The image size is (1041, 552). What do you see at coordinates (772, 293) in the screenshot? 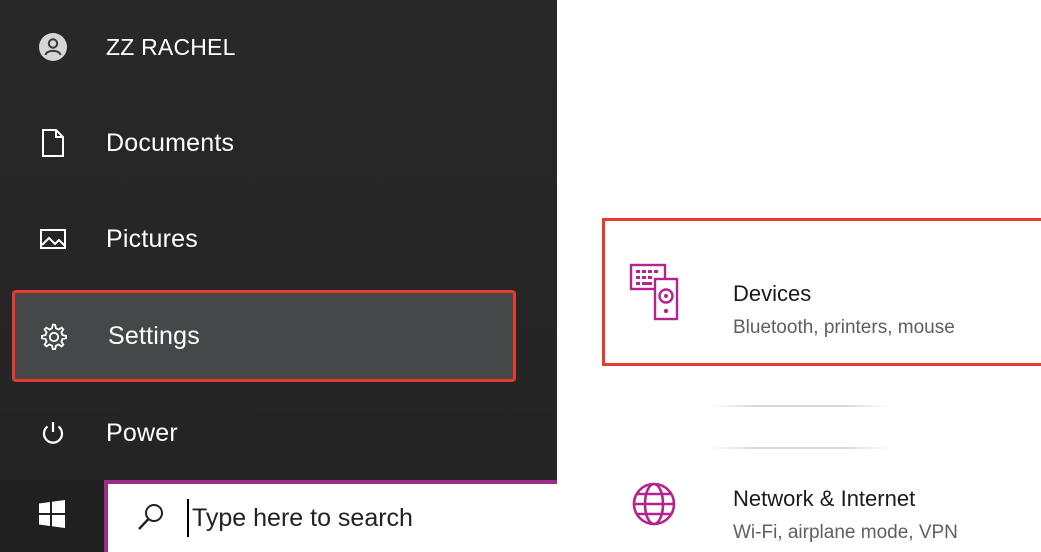
I see `tile-title: Devices` at bounding box center [772, 293].